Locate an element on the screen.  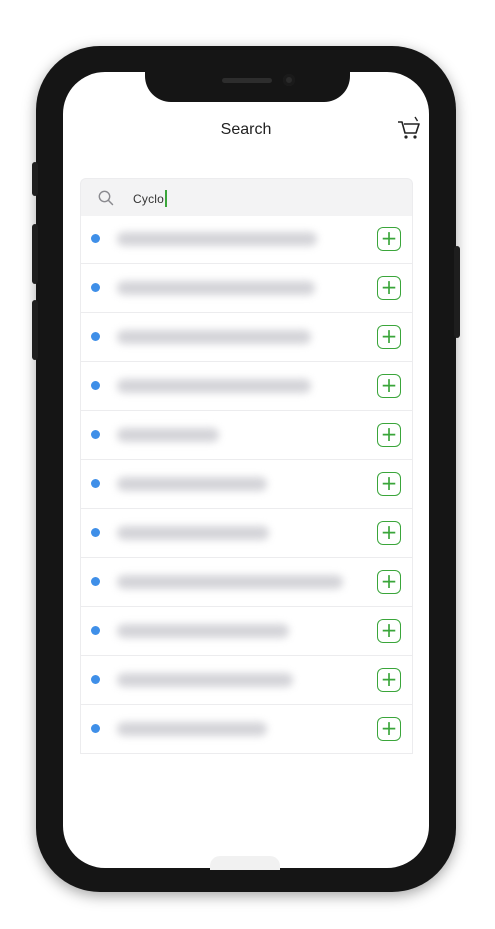
search-bar: Cyclo is located at coordinates (246, 197).